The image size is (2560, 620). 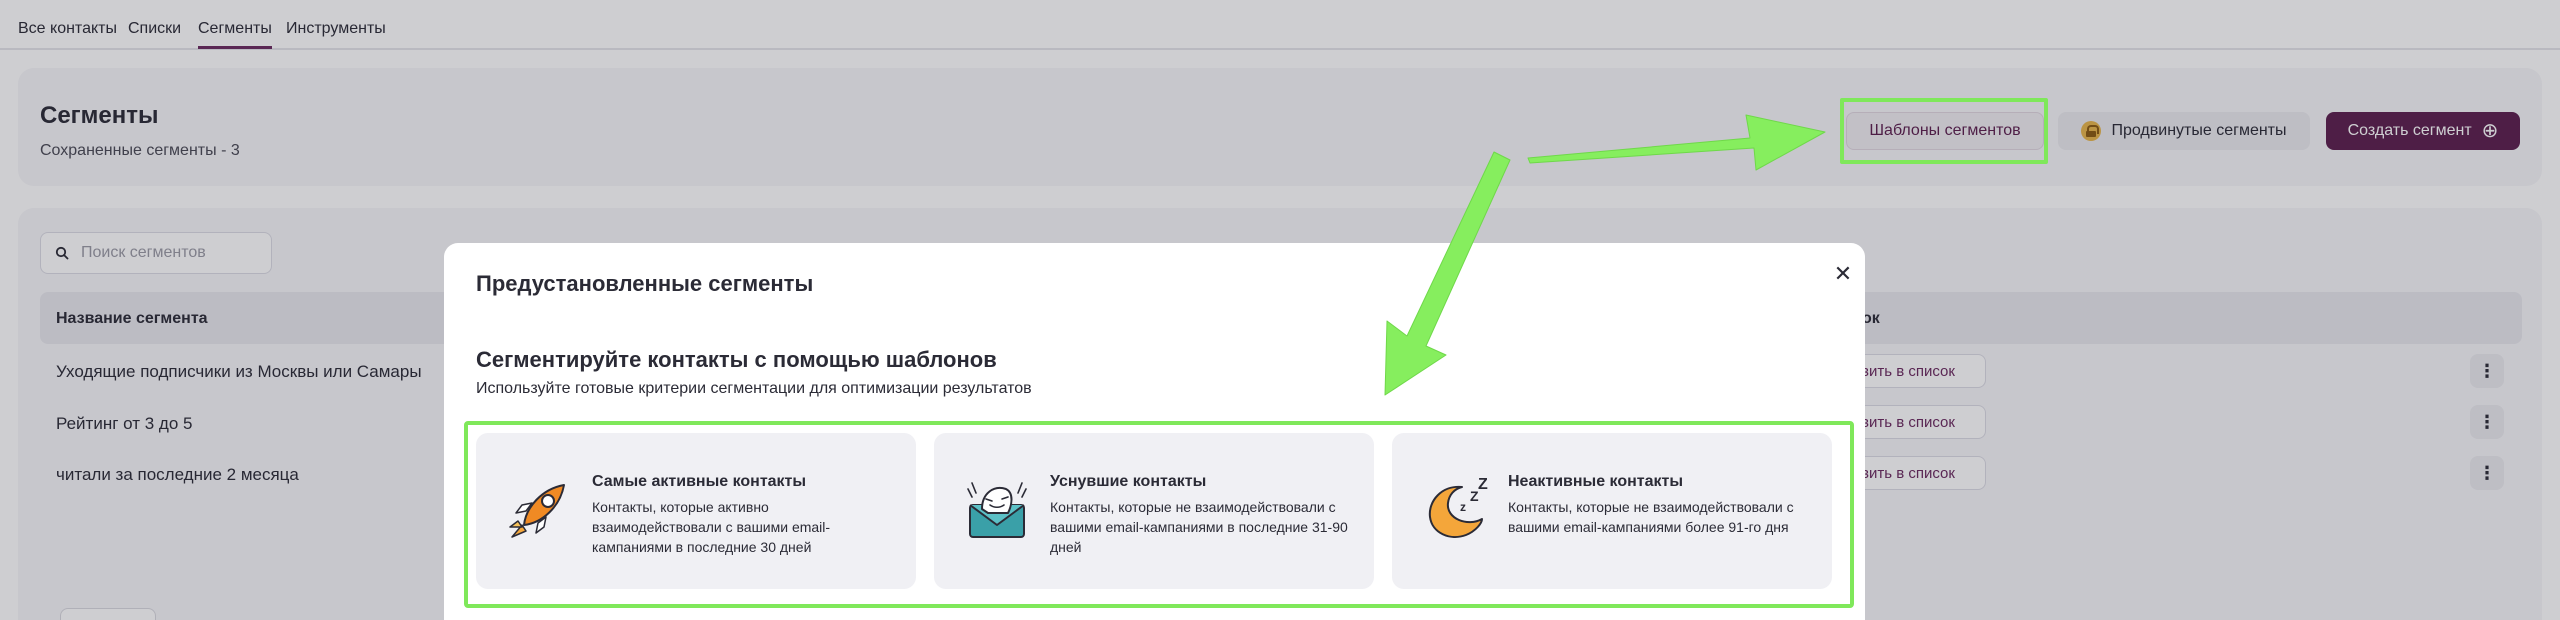 I want to click on arrow-to-templates-button, so click(x=1676, y=142).